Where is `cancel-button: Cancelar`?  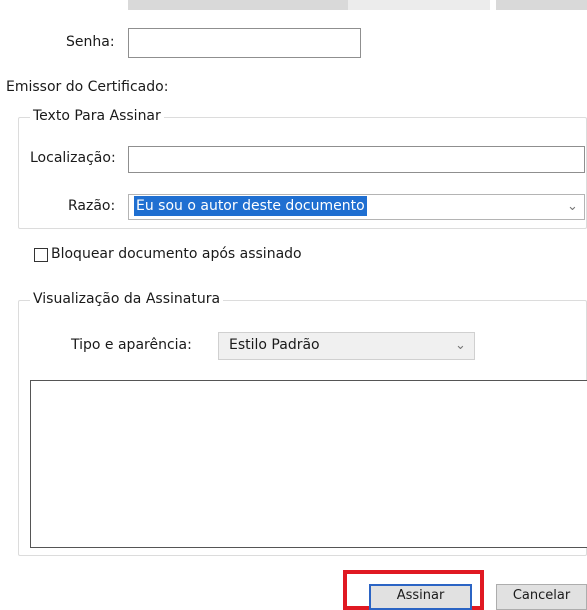 cancel-button: Cancelar is located at coordinates (541, 597).